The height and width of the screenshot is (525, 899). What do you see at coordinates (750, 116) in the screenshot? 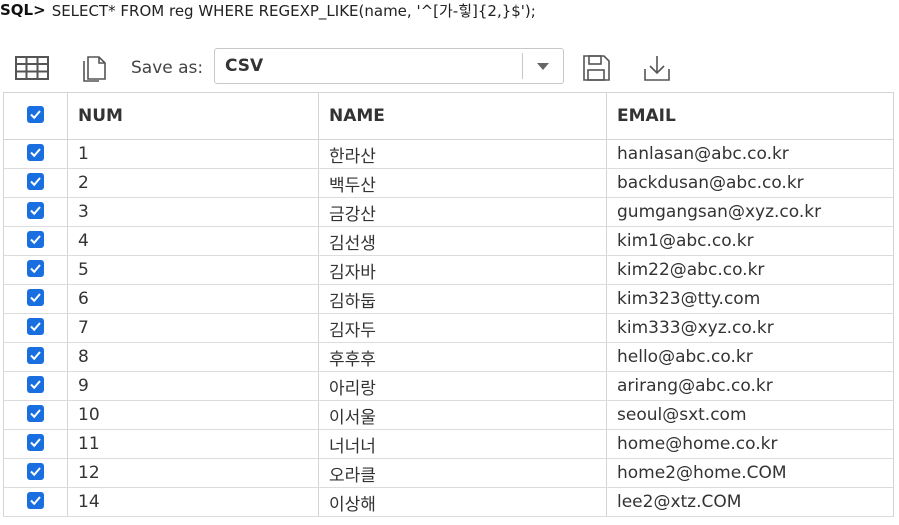
I see `column-header-email: EMAIL` at bounding box center [750, 116].